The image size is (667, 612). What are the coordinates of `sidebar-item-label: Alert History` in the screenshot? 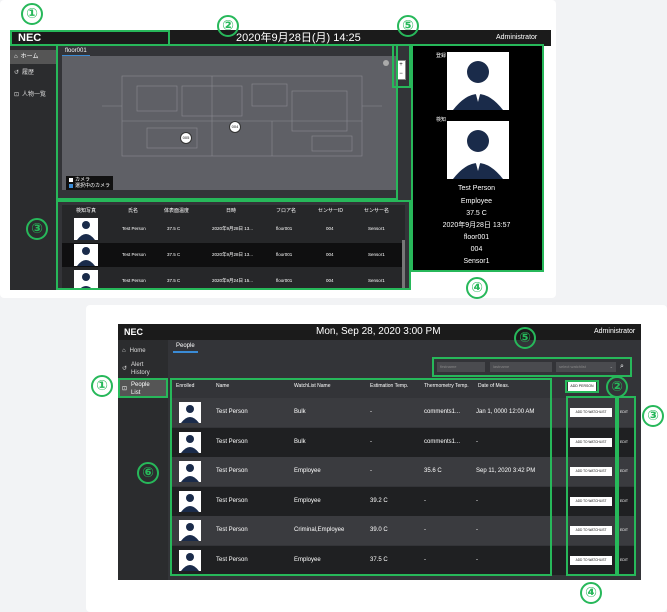 It's located at (140, 369).